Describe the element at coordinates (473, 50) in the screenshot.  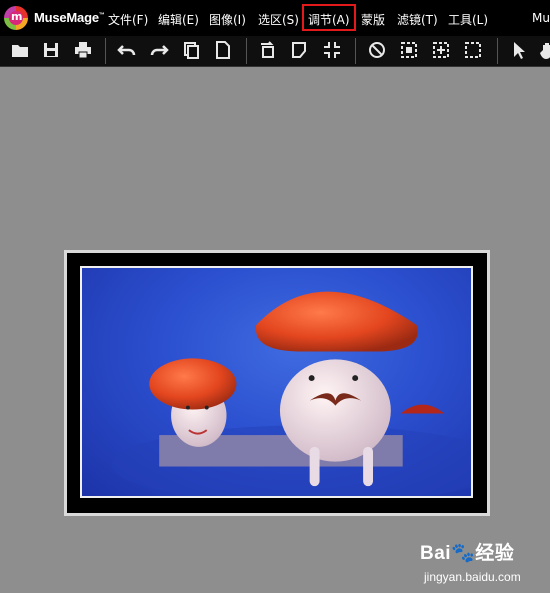
I see `select-dashed-icon` at that location.